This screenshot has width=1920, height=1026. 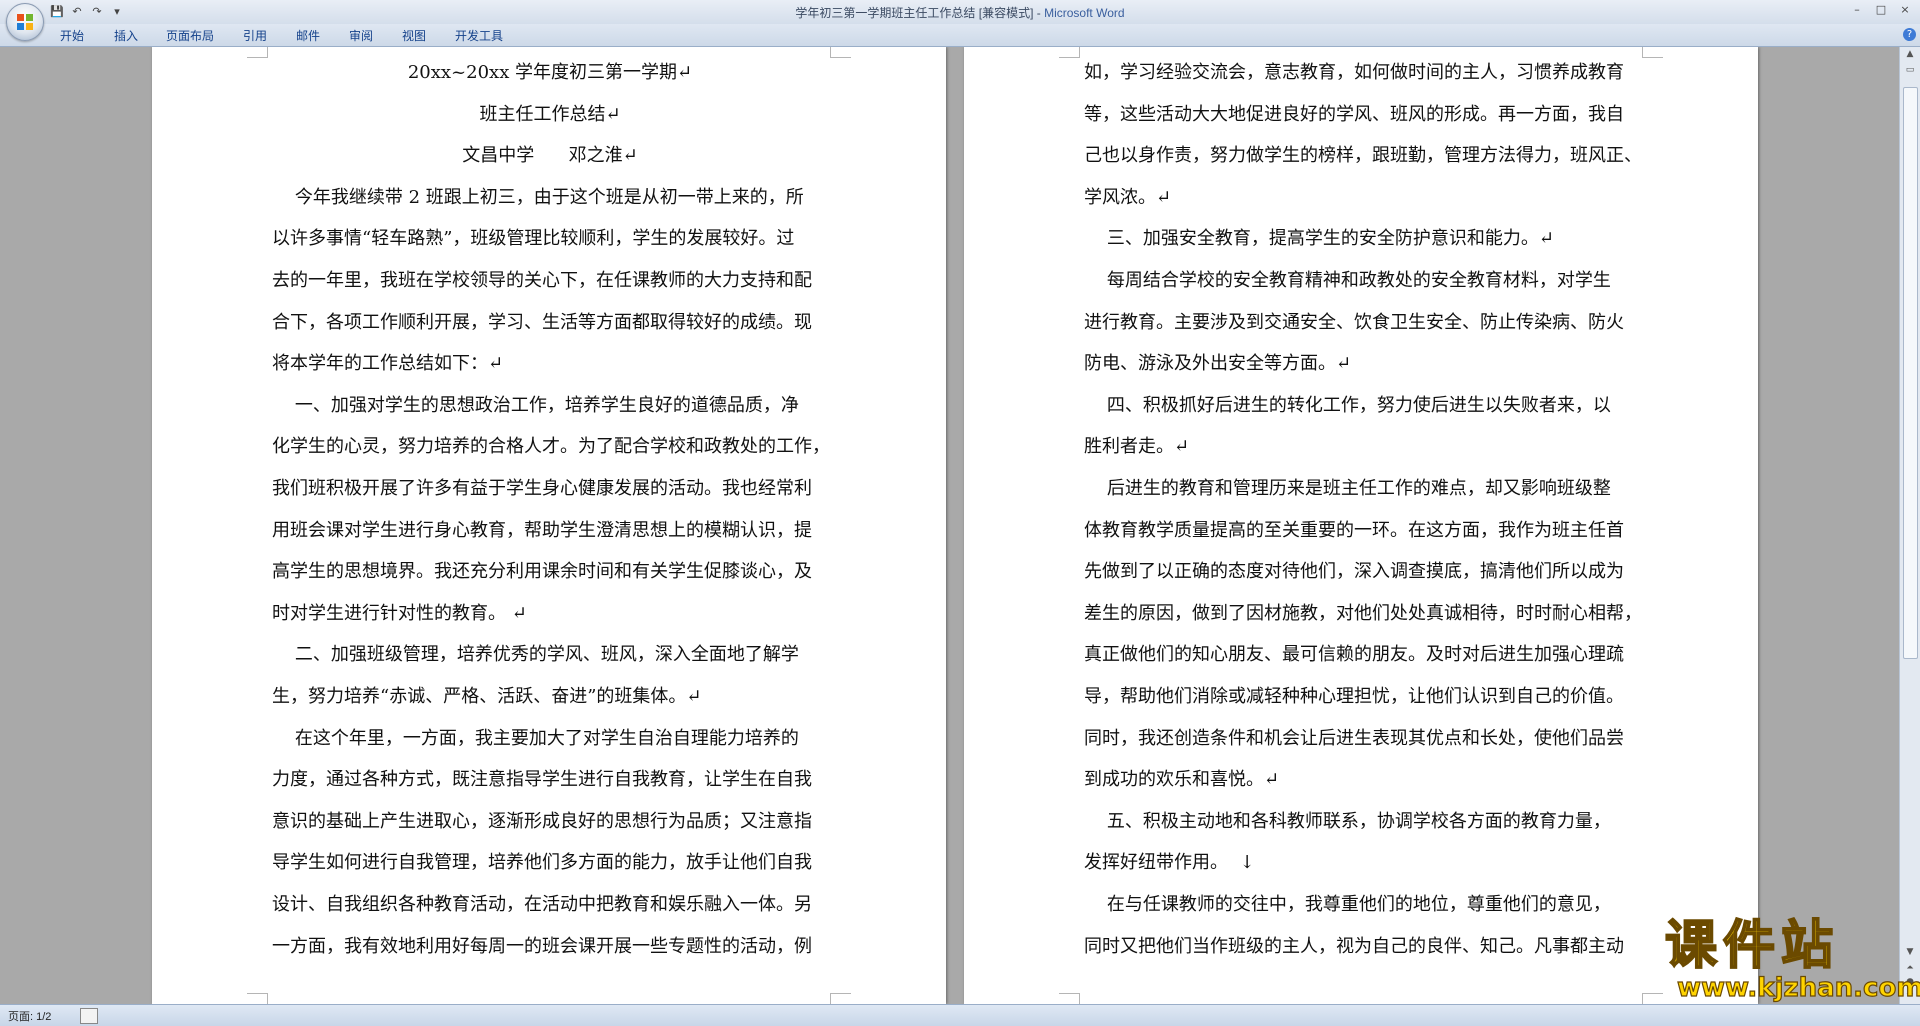 I want to click on document-text-line: 用班会课对学生进行身心教育，帮助学生澄清思想上的模糊认识，提, so click(x=550, y=531).